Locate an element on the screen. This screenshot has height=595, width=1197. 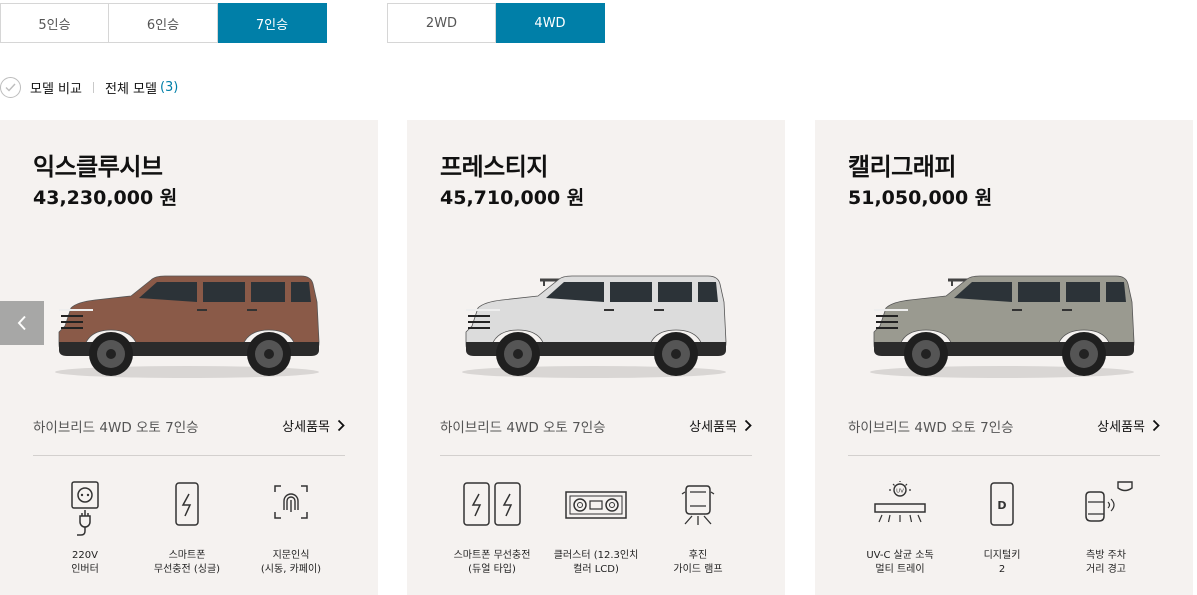
feature-item: 클러스터 (12.3인치 컬러 LCD) is located at coordinates (596, 528).